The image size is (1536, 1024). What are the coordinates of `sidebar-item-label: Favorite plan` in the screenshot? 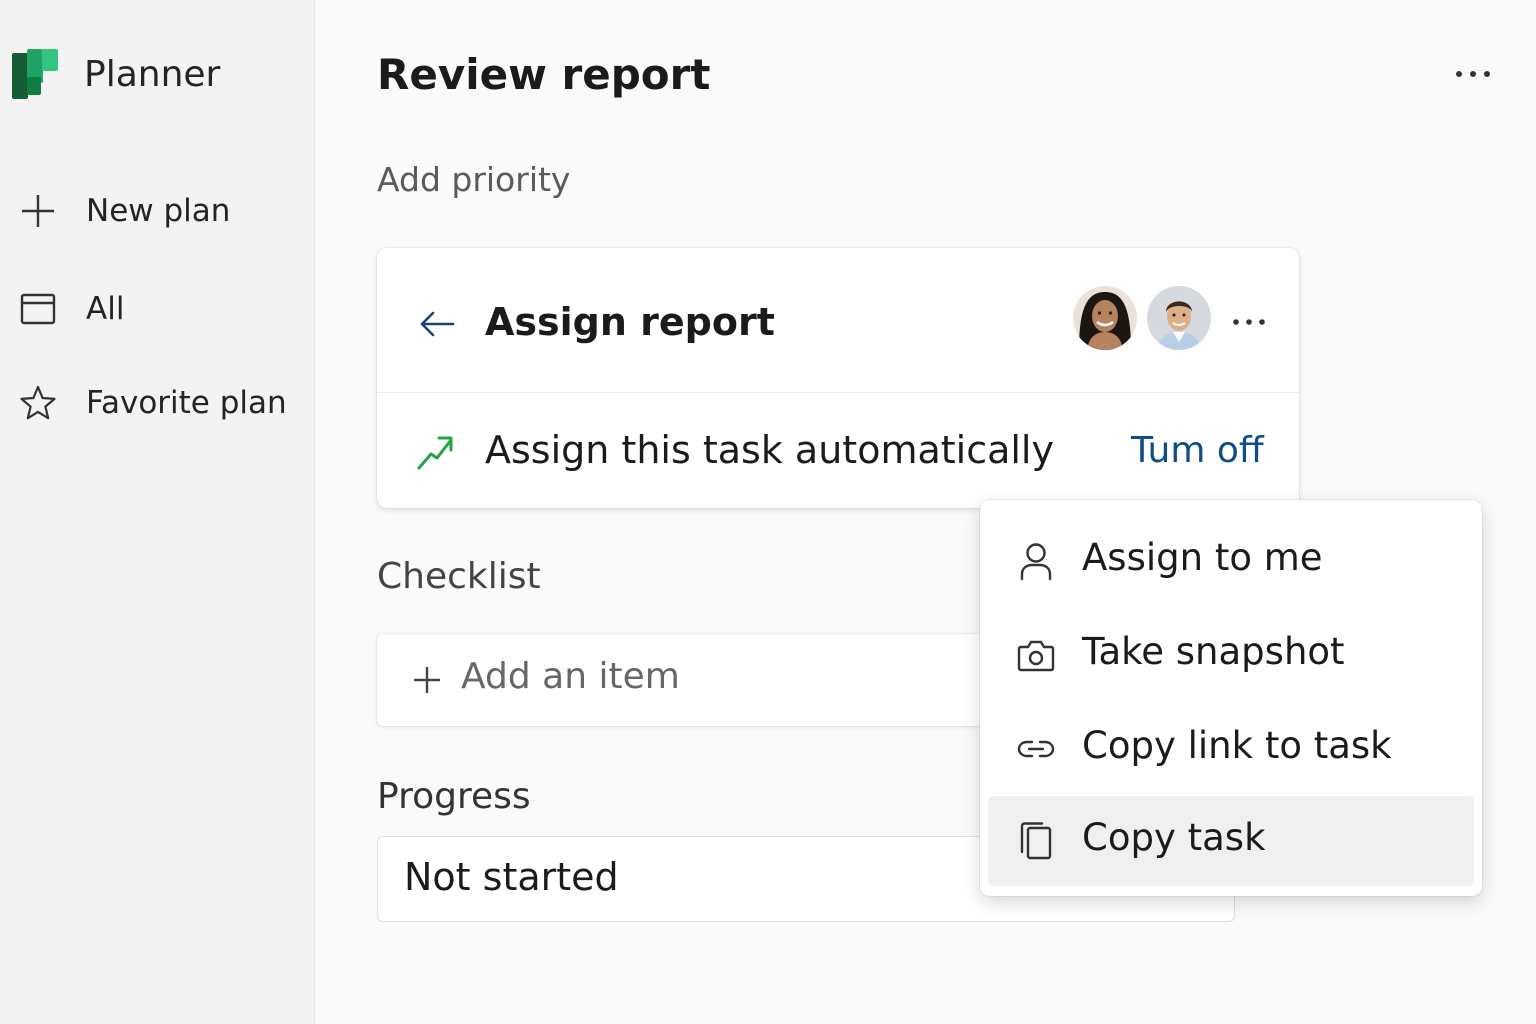 It's located at (186, 403).